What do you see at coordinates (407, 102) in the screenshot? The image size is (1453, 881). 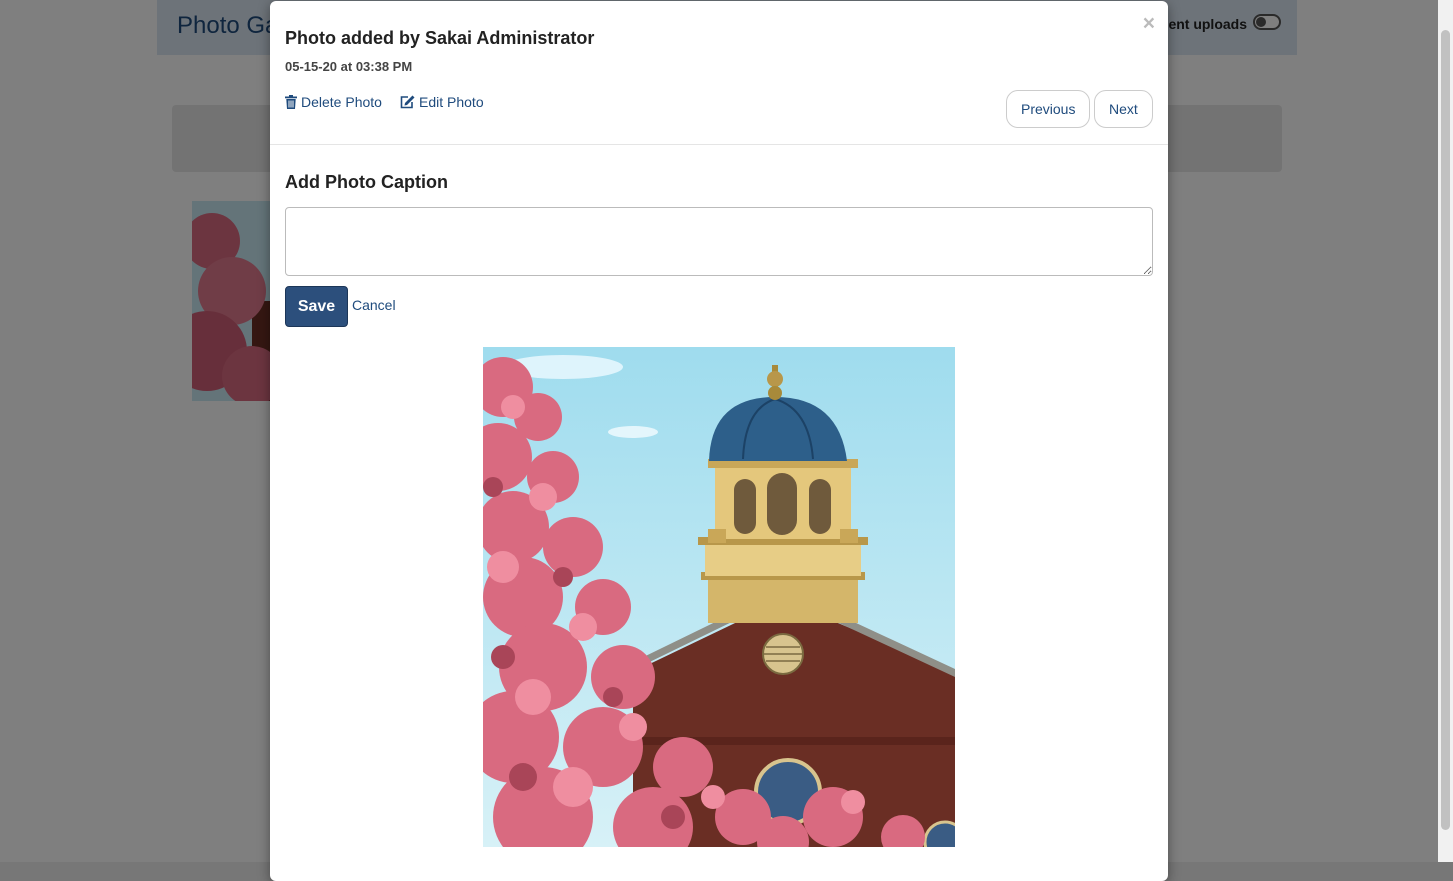 I see `edit-icon` at bounding box center [407, 102].